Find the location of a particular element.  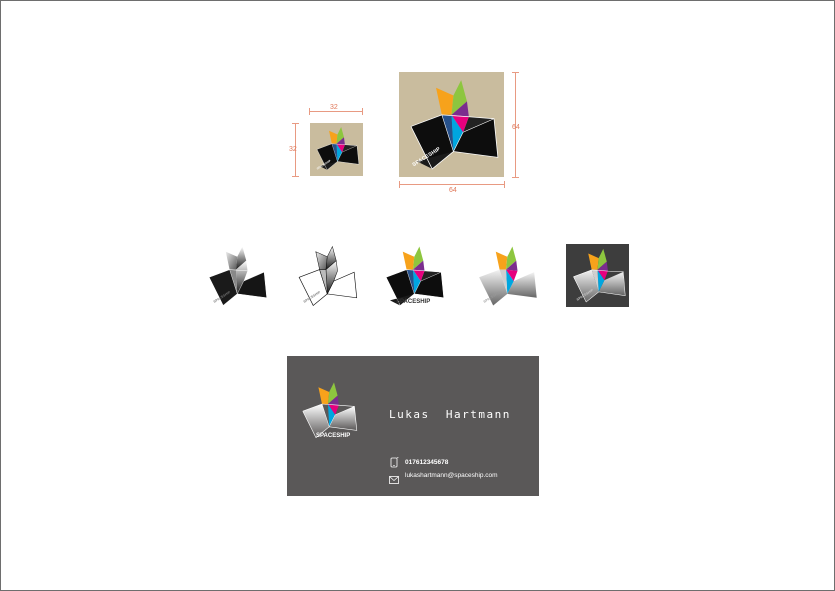

large-height-tick-bottom is located at coordinates (515, 177).